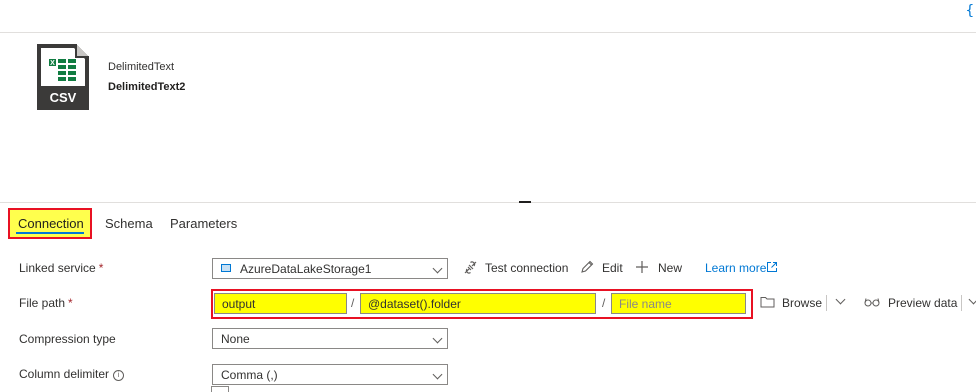 The height and width of the screenshot is (392, 976). I want to click on file-path-label: File path *, so click(46, 303).